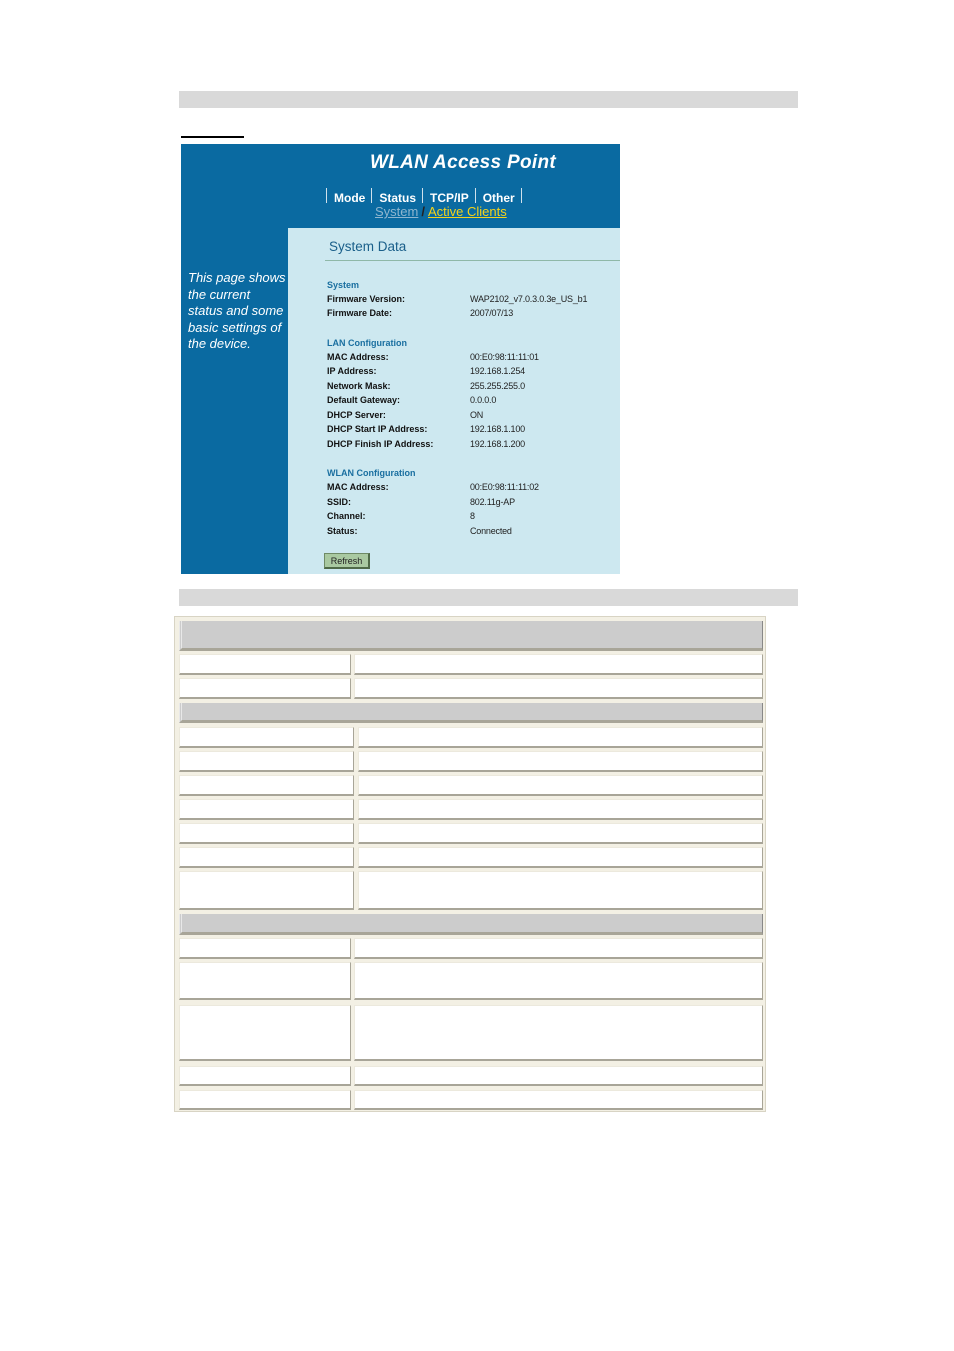 Image resolution: width=954 pixels, height=1351 pixels. Describe the element at coordinates (342, 531) in the screenshot. I see `info-key: Status:` at that location.